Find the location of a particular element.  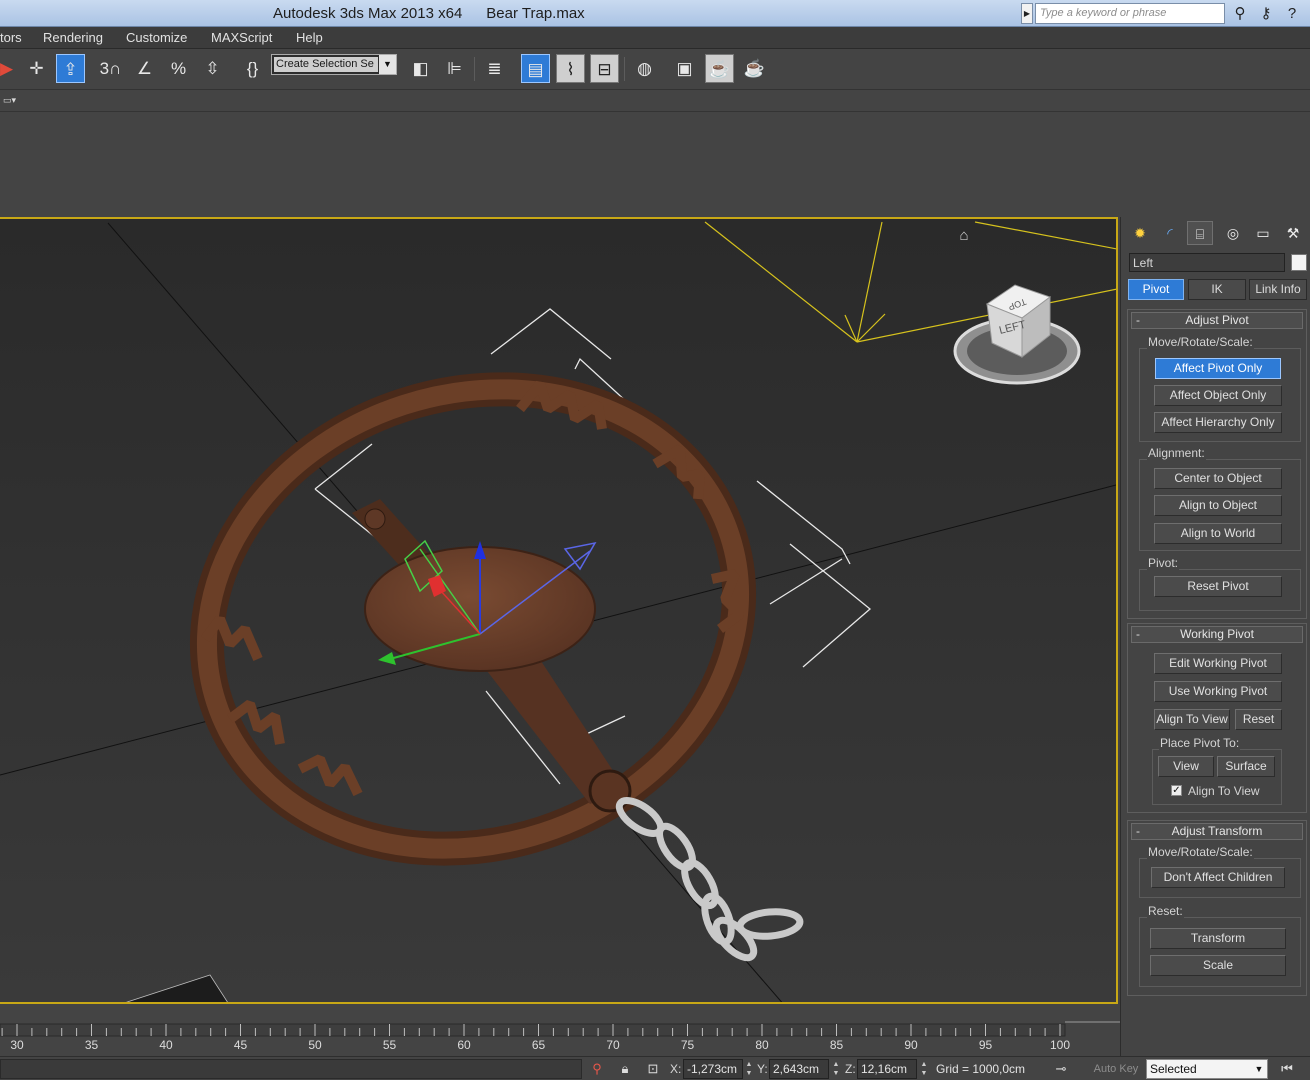

y-label: Y: is located at coordinates (762, 1069).